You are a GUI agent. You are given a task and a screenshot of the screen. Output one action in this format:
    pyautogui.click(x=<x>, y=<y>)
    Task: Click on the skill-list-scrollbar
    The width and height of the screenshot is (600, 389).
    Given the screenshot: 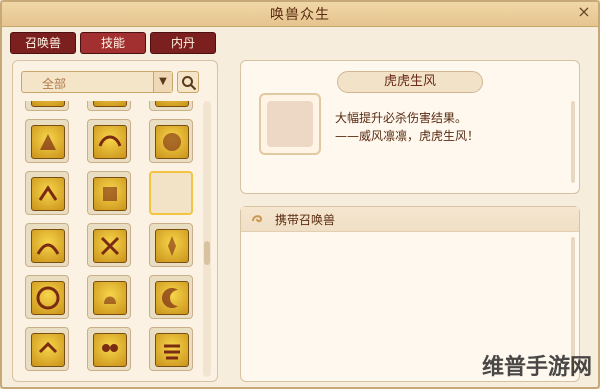 What is the action you would take?
    pyautogui.click(x=207, y=239)
    